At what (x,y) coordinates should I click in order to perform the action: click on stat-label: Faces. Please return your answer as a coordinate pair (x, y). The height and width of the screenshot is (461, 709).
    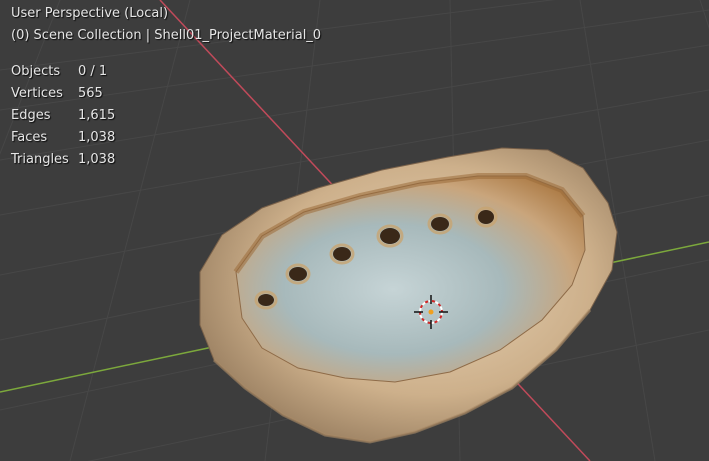
    Looking at the image, I should click on (29, 137).